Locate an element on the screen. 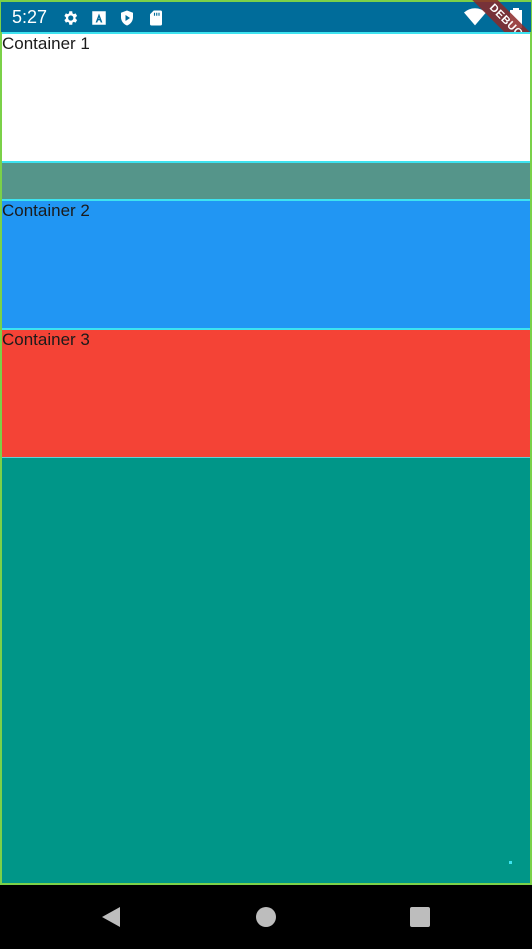 The width and height of the screenshot is (532, 949). play-shield-icon is located at coordinates (127, 18).